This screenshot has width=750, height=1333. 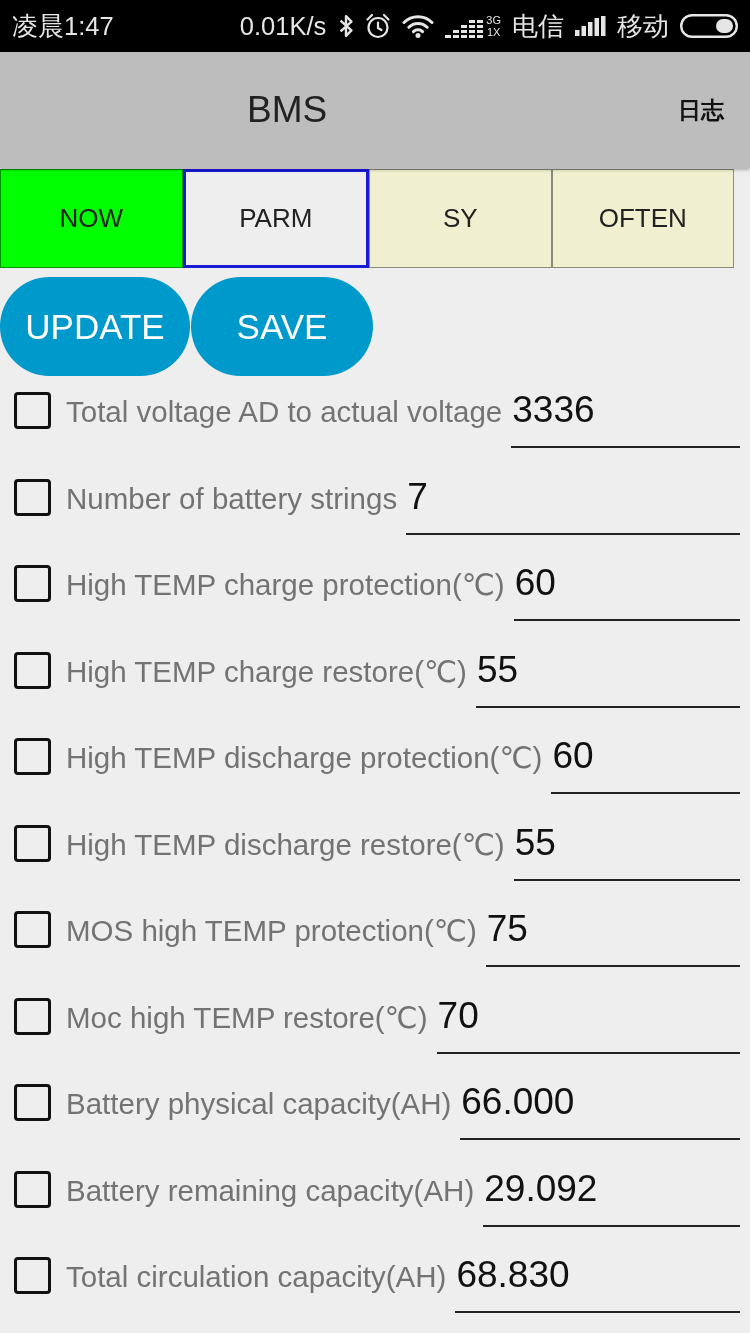 I want to click on parameter-label: Total circulation capacity(AH), so click(x=256, y=1277).